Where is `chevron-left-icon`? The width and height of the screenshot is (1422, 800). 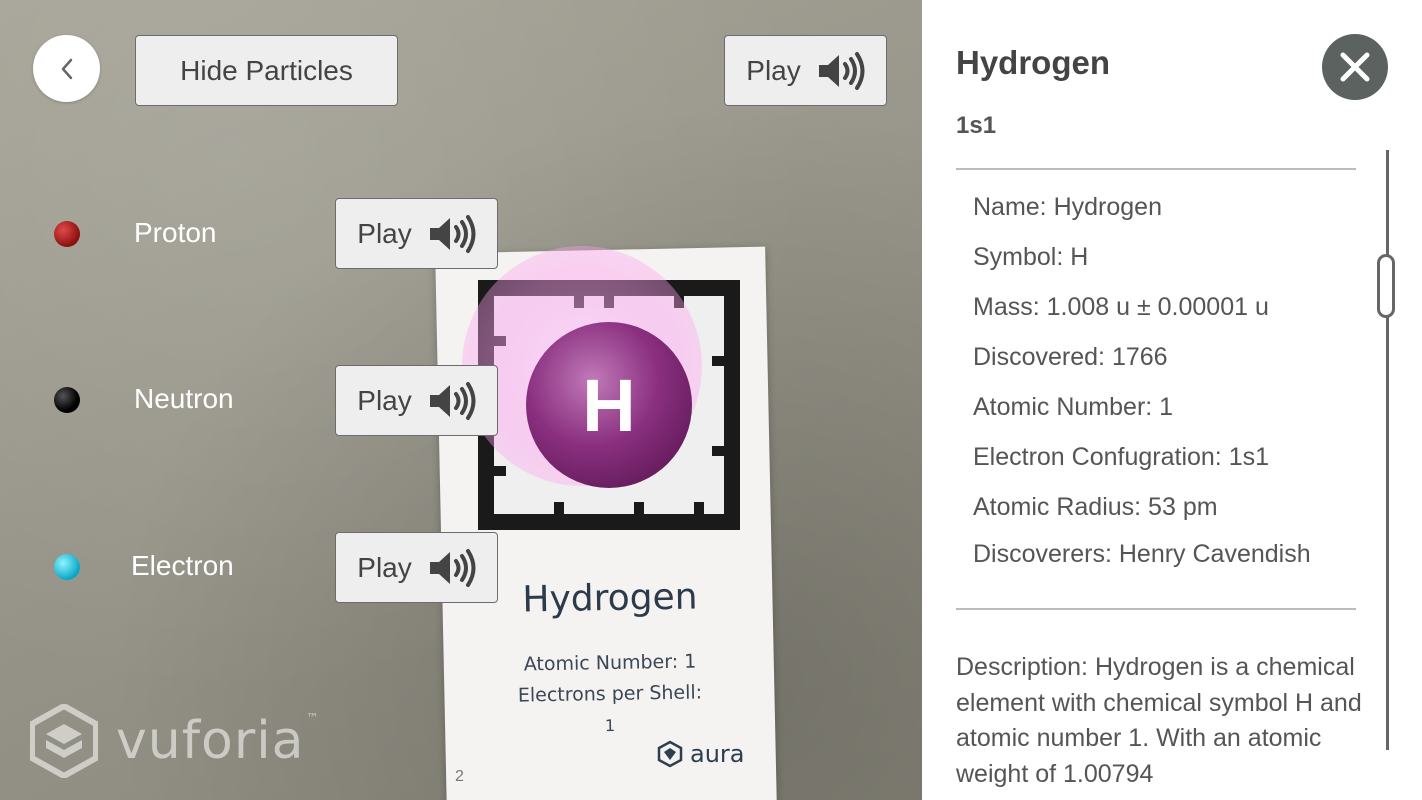 chevron-left-icon is located at coordinates (66, 68).